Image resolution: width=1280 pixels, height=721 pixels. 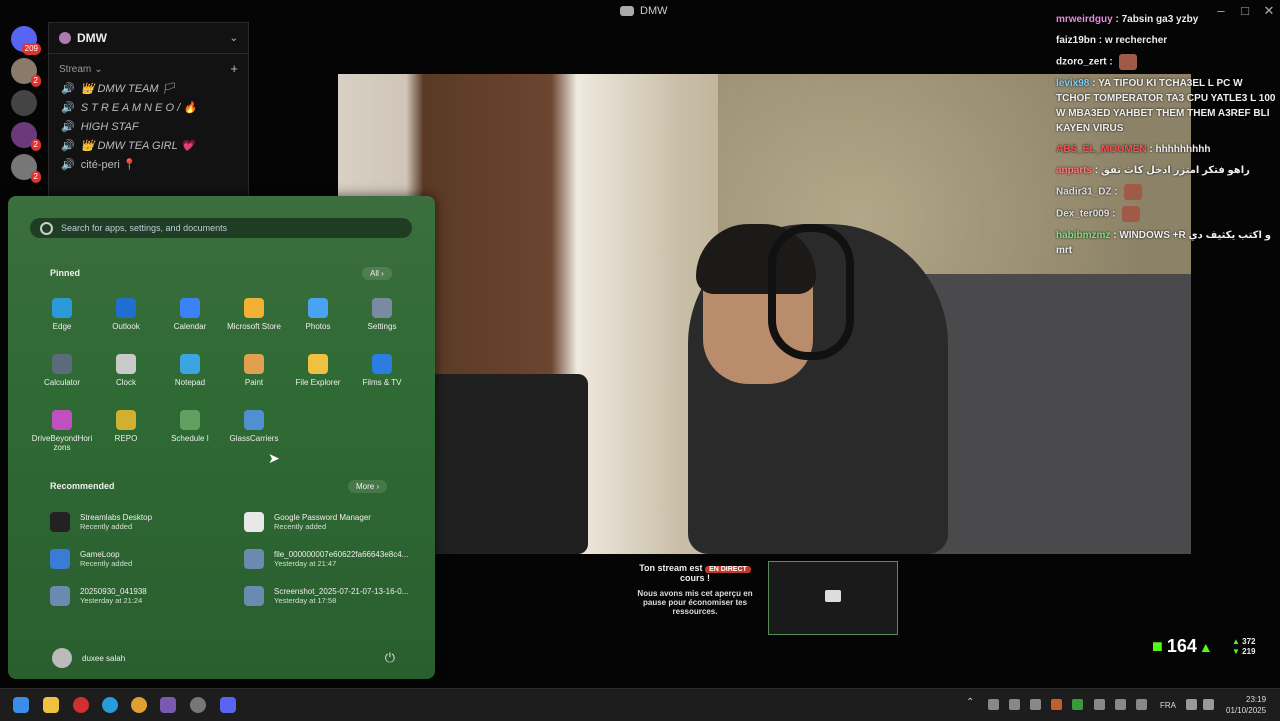 What do you see at coordinates (26, 40) in the screenshot?
I see `home-server-icon: 209` at bounding box center [26, 40].